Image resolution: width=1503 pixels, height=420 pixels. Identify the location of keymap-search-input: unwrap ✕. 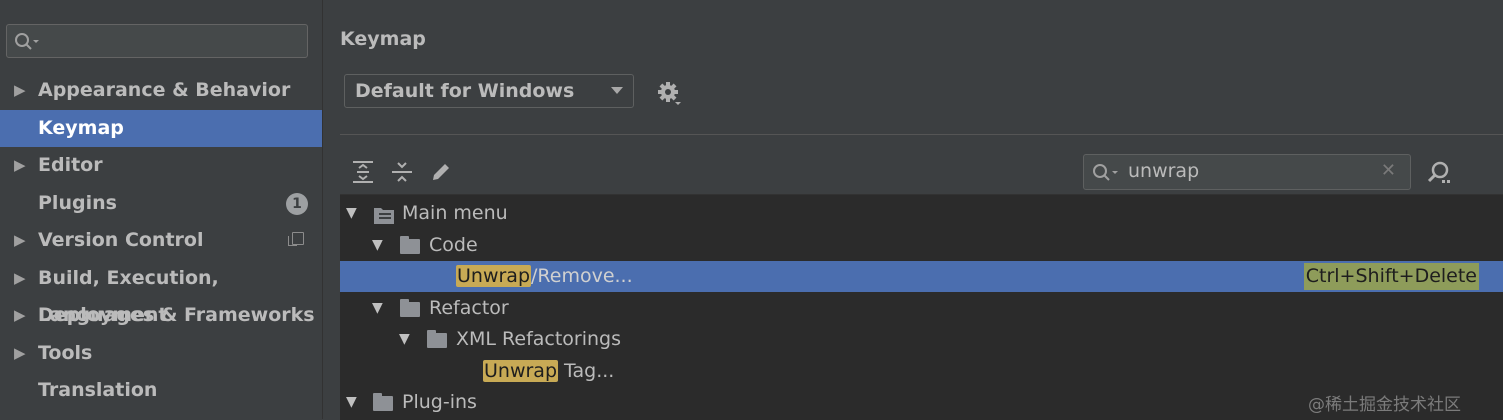
(1247, 172).